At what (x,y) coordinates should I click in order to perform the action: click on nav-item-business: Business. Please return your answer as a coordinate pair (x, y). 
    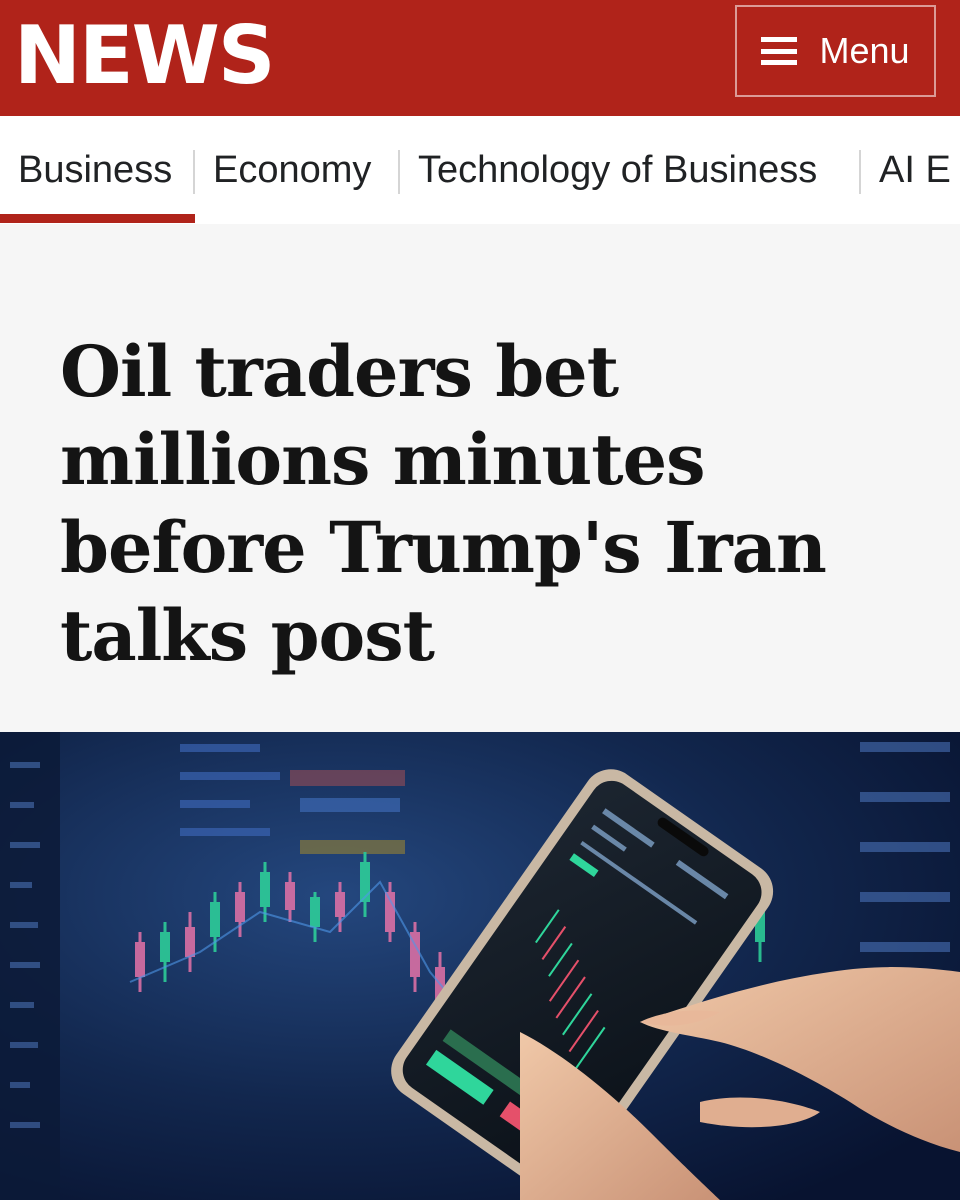
    Looking at the image, I should click on (95, 170).